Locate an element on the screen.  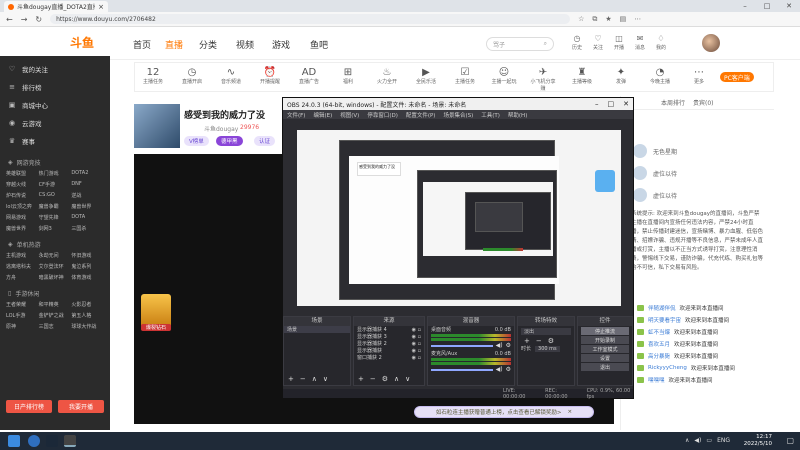
nav-yuba: 鱼吧 is located at coordinates (319, 44).